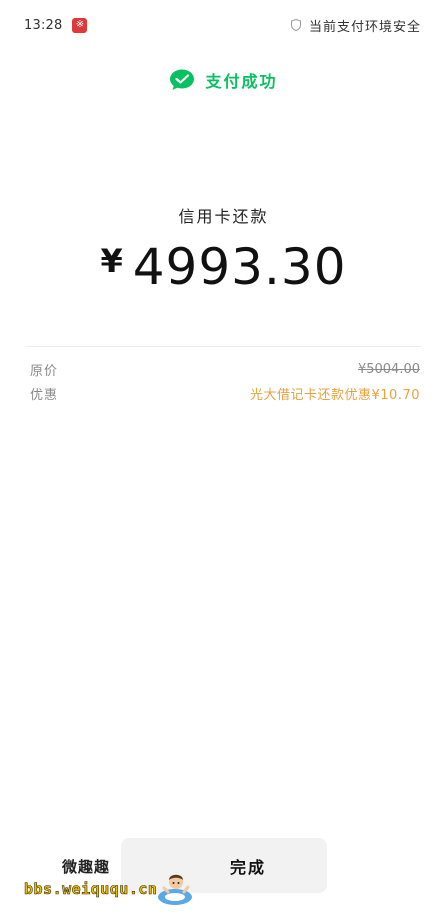 The image size is (447, 920). I want to click on wechat-pay-icon, so click(182, 79).